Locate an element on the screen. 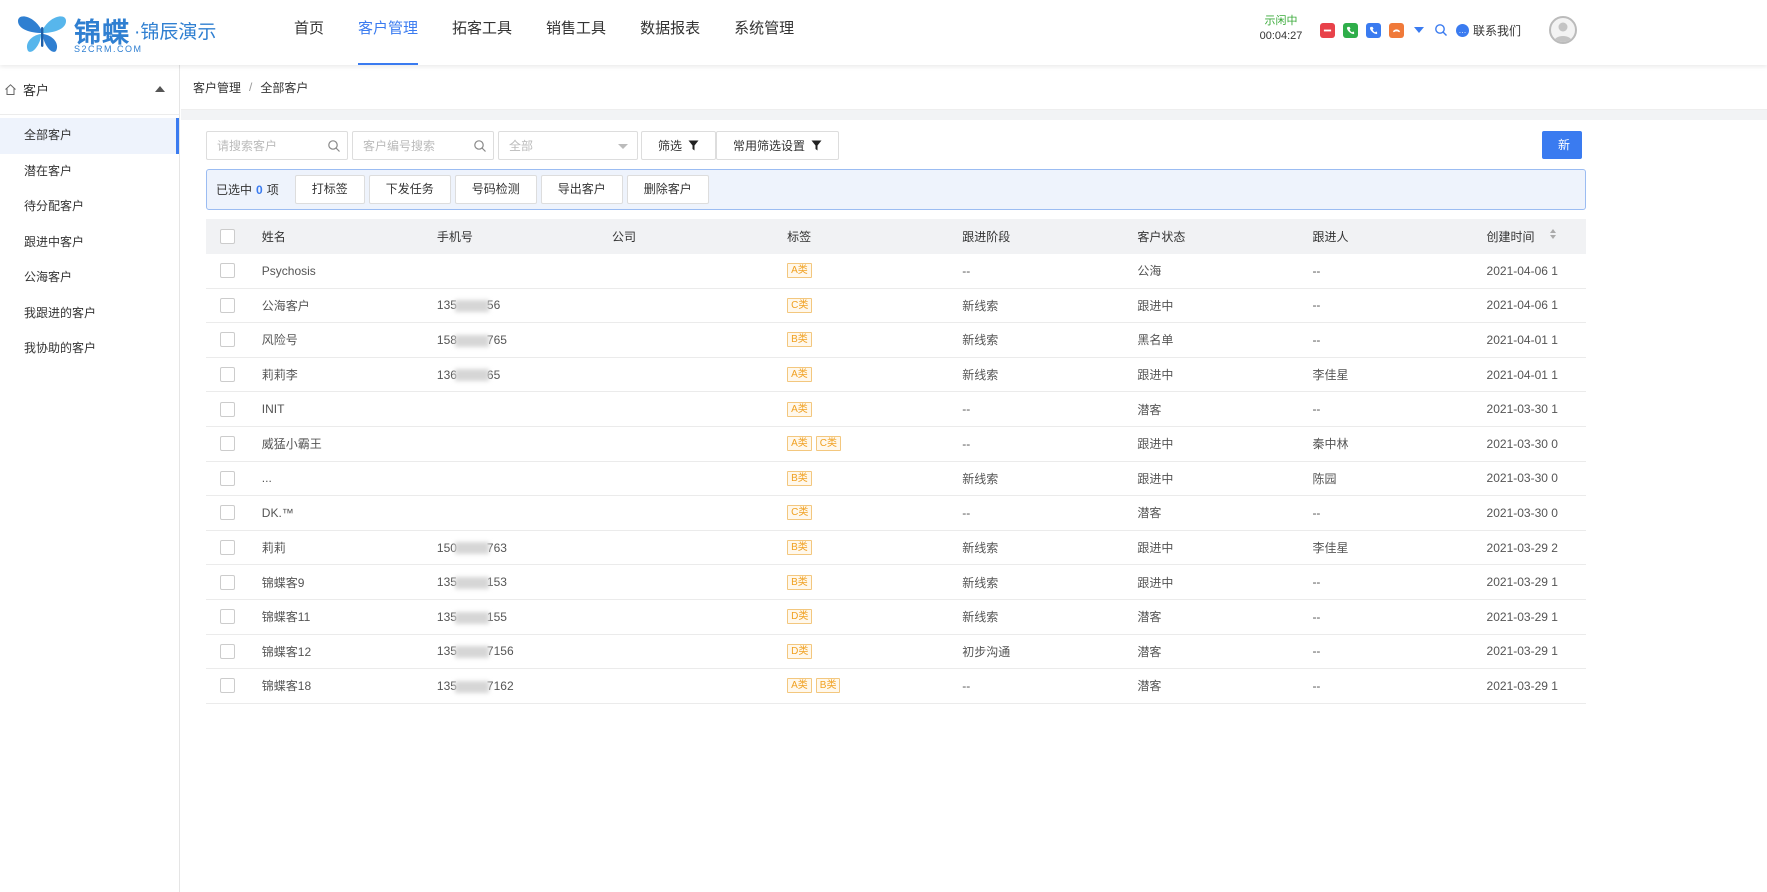  table-row: 公海客户 135 56 C类 新线索 跟进中 -- 2021-04-06 1 is located at coordinates (896, 306).